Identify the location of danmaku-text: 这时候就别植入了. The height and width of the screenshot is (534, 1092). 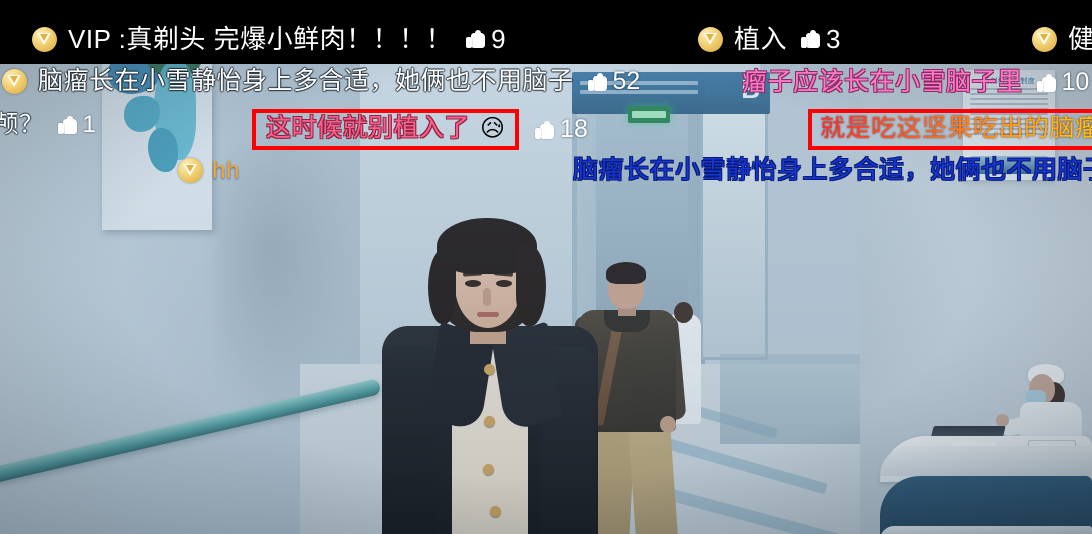
(368, 128).